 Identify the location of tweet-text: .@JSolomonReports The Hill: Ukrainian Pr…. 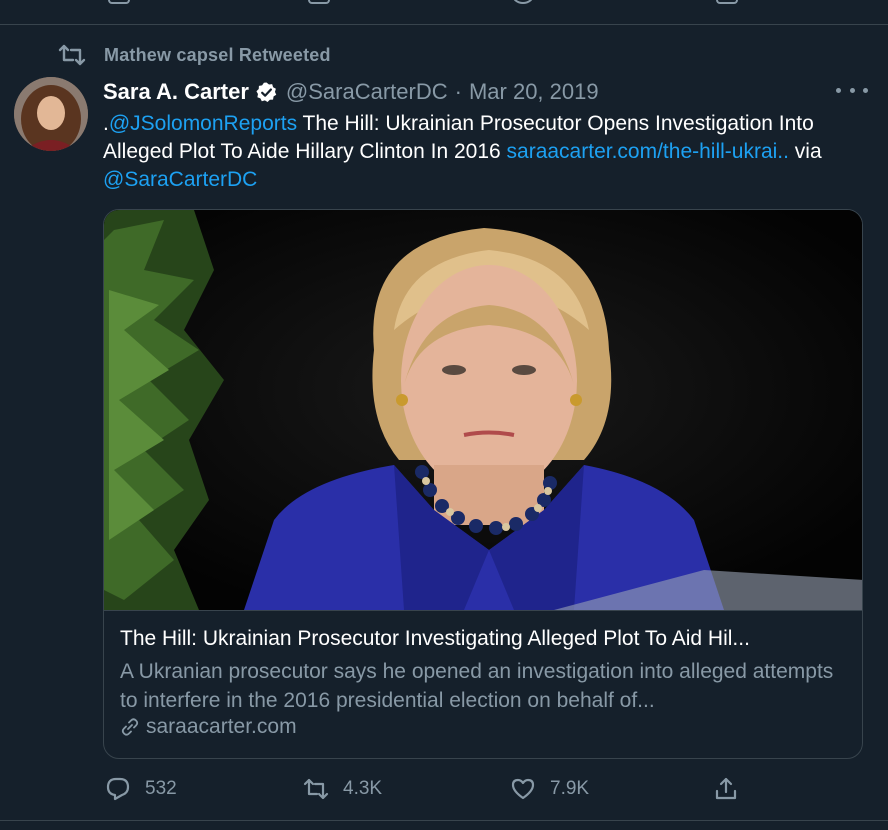
(488, 152).